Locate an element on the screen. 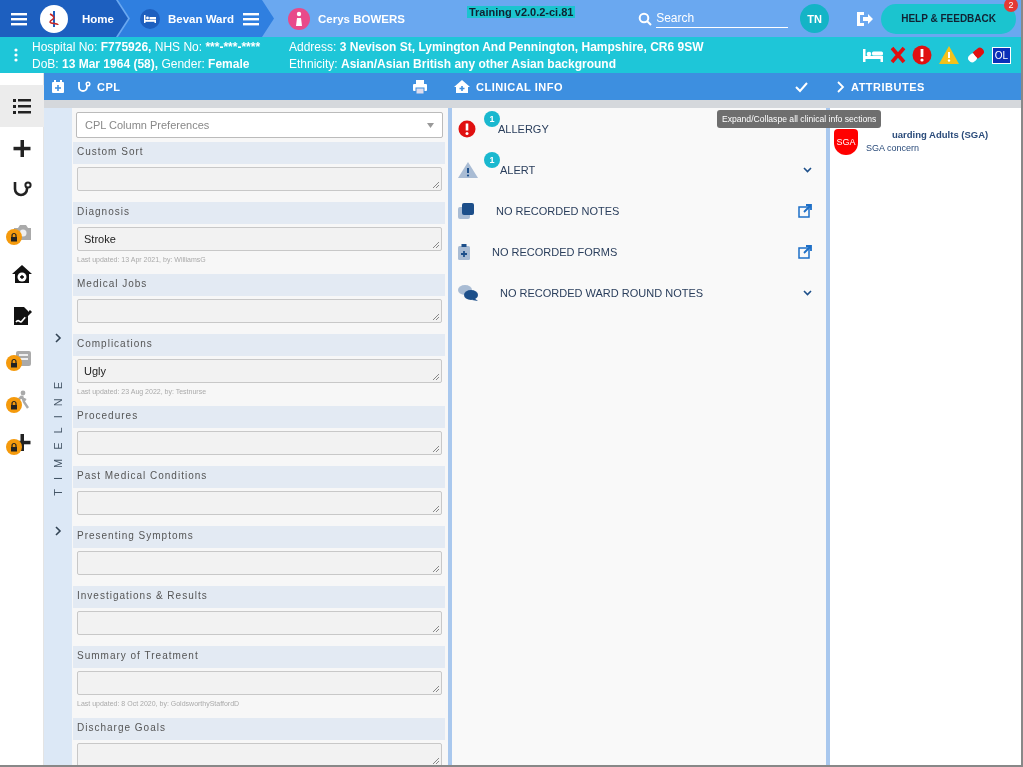 This screenshot has width=1023, height=767. section-title: NO RECORDED FORMS is located at coordinates (645, 251).